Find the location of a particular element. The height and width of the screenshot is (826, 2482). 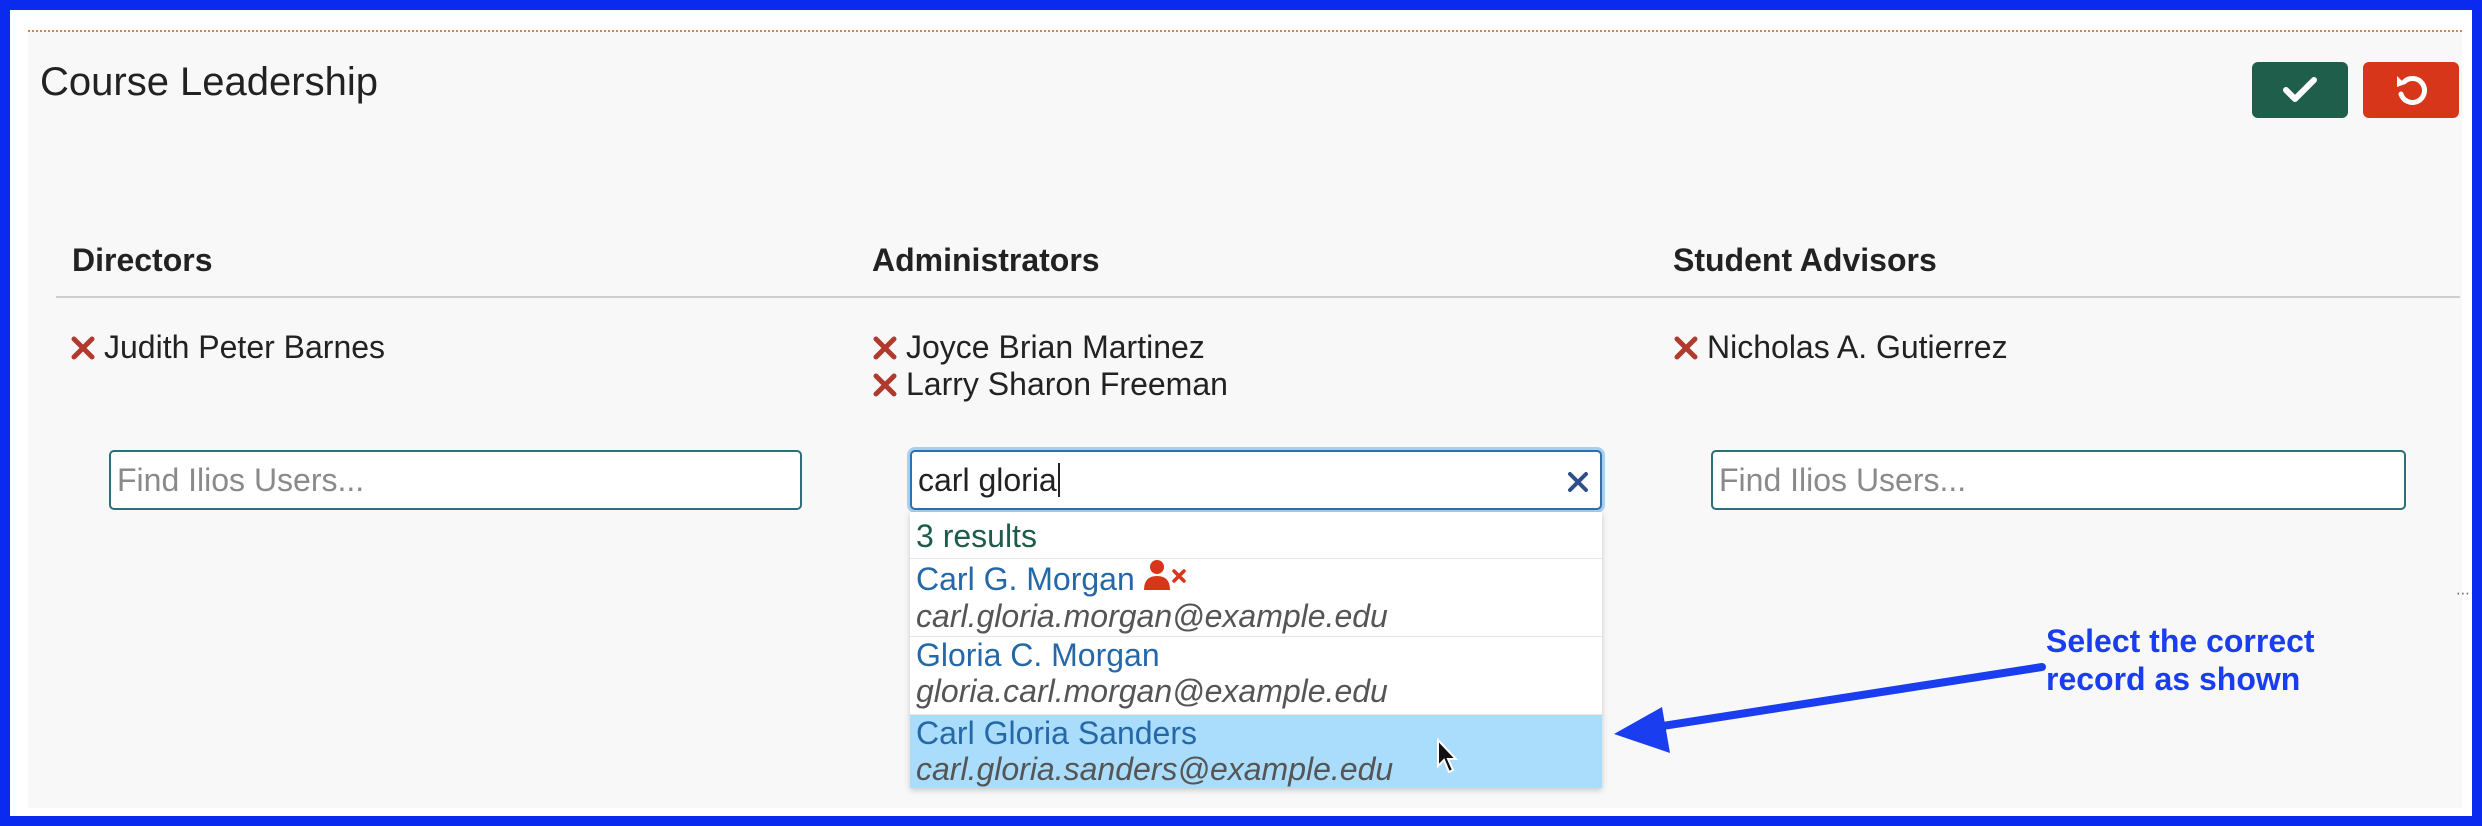

student-advisor-item: Nicholas A. Gutierrez is located at coordinates (1840, 347).